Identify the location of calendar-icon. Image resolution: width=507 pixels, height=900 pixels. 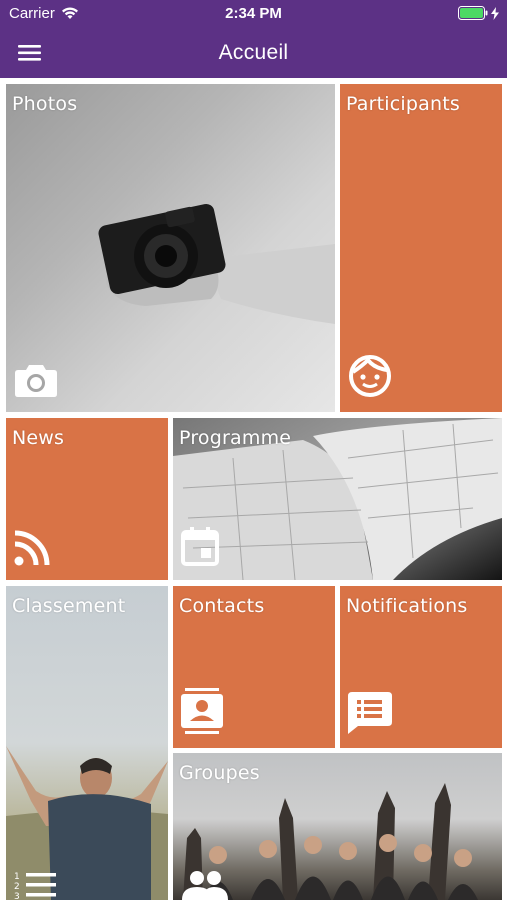
(200, 546).